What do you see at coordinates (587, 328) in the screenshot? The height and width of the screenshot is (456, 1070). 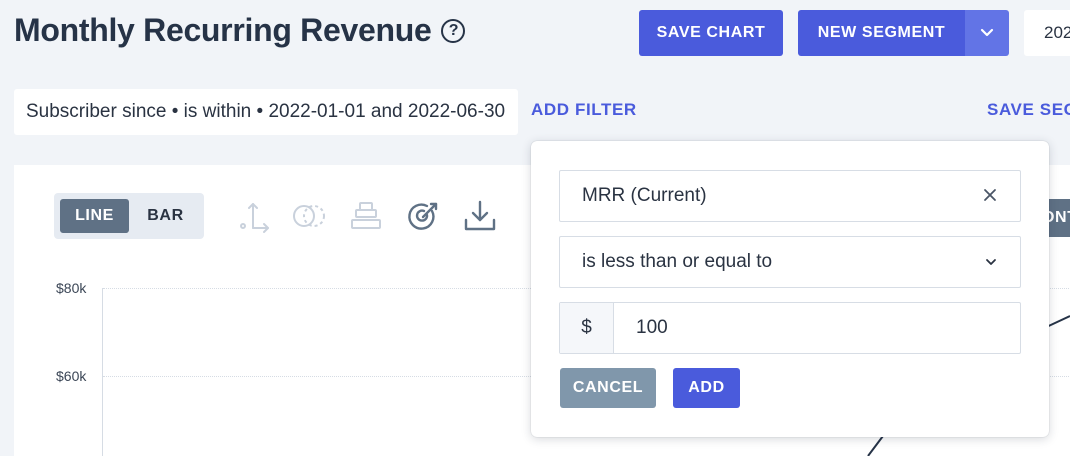 I see `currency-prefix: $` at bounding box center [587, 328].